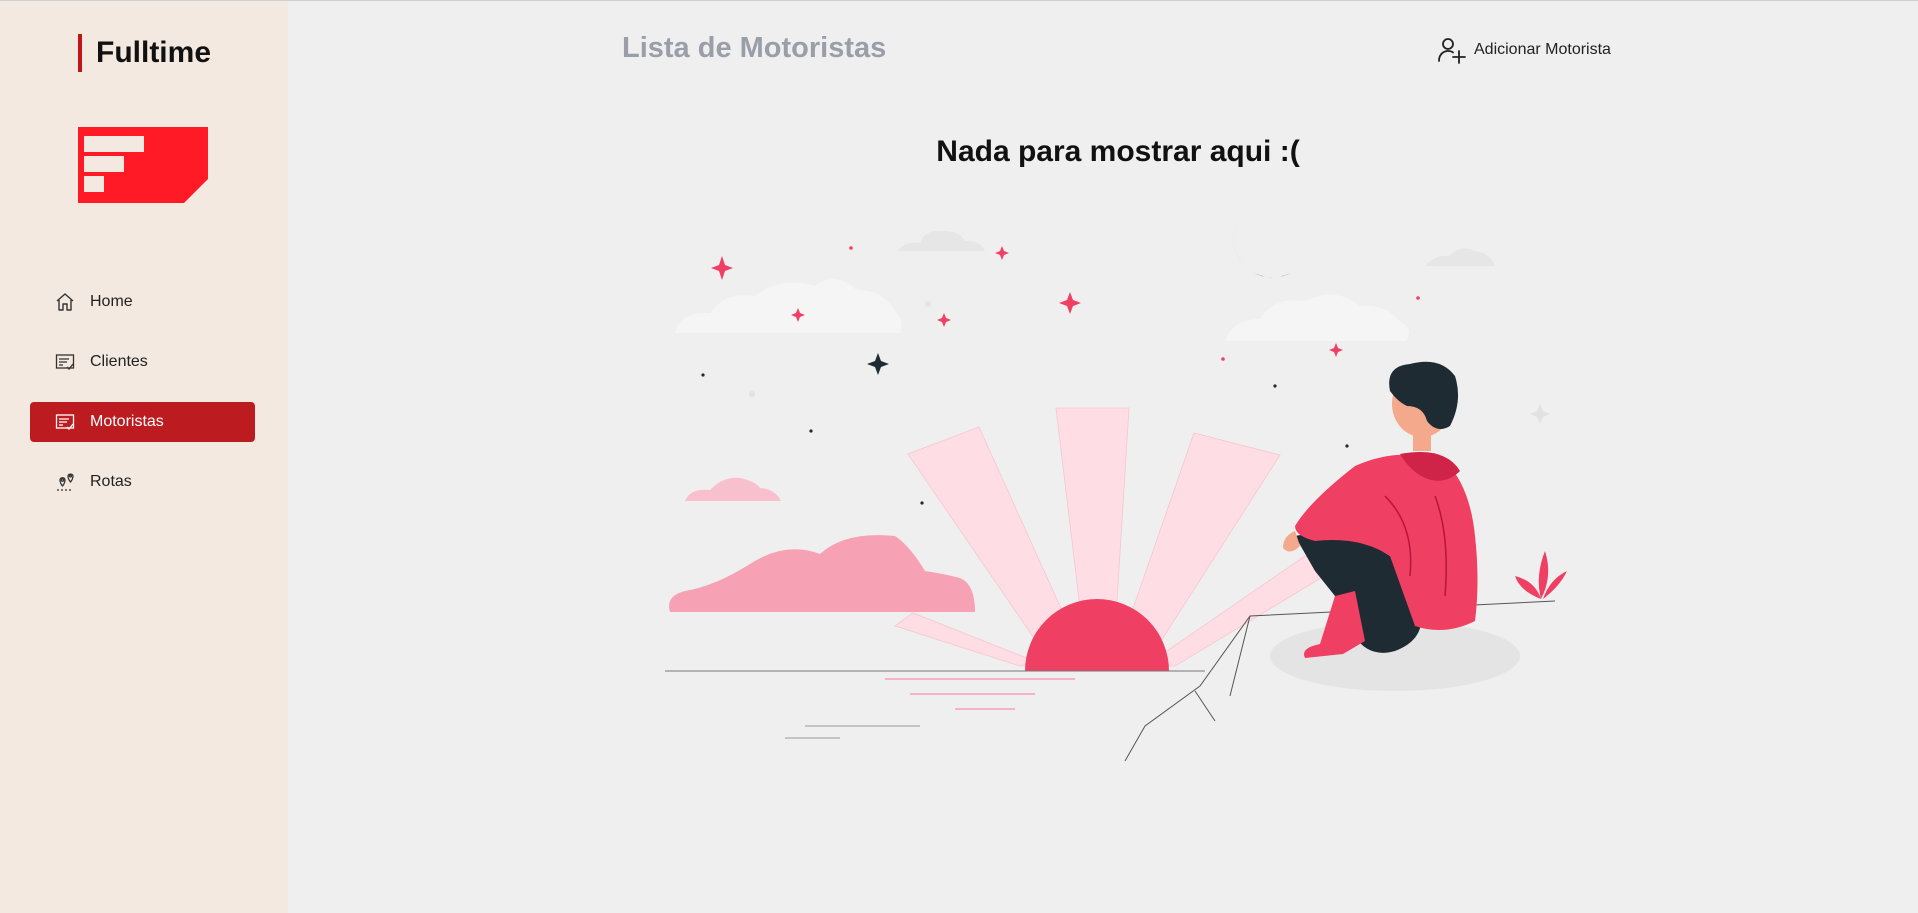 The image size is (1918, 913). I want to click on home-icon, so click(65, 302).